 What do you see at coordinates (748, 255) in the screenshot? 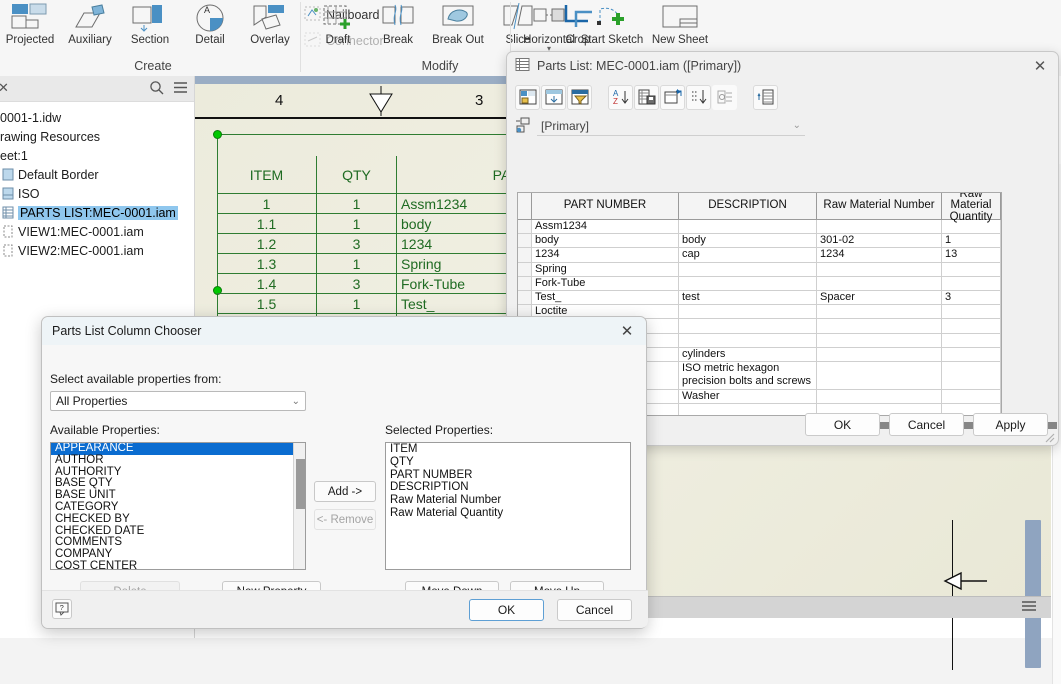
I see `cell-description: cap` at bounding box center [748, 255].